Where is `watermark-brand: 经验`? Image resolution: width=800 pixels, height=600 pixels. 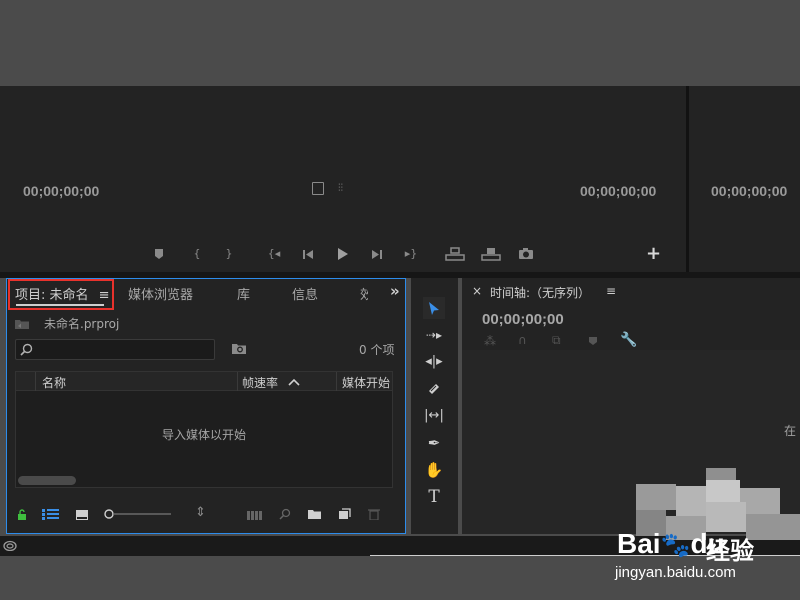
watermark-brand: 经验 is located at coordinates (730, 551).